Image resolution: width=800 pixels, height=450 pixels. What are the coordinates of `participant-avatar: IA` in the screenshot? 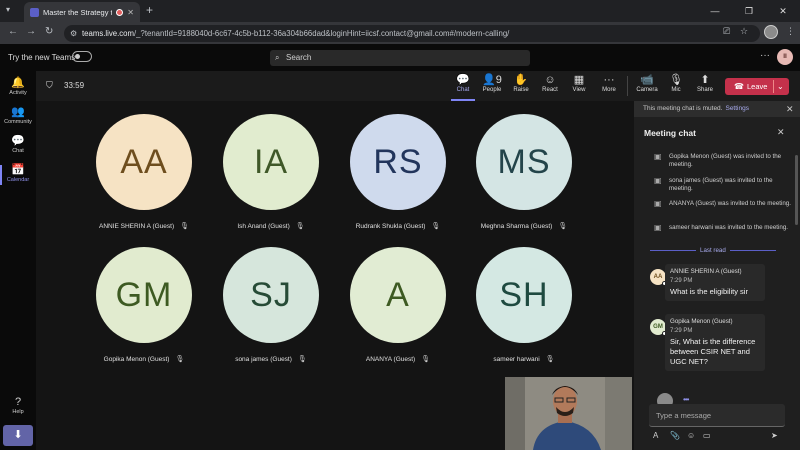 It's located at (271, 162).